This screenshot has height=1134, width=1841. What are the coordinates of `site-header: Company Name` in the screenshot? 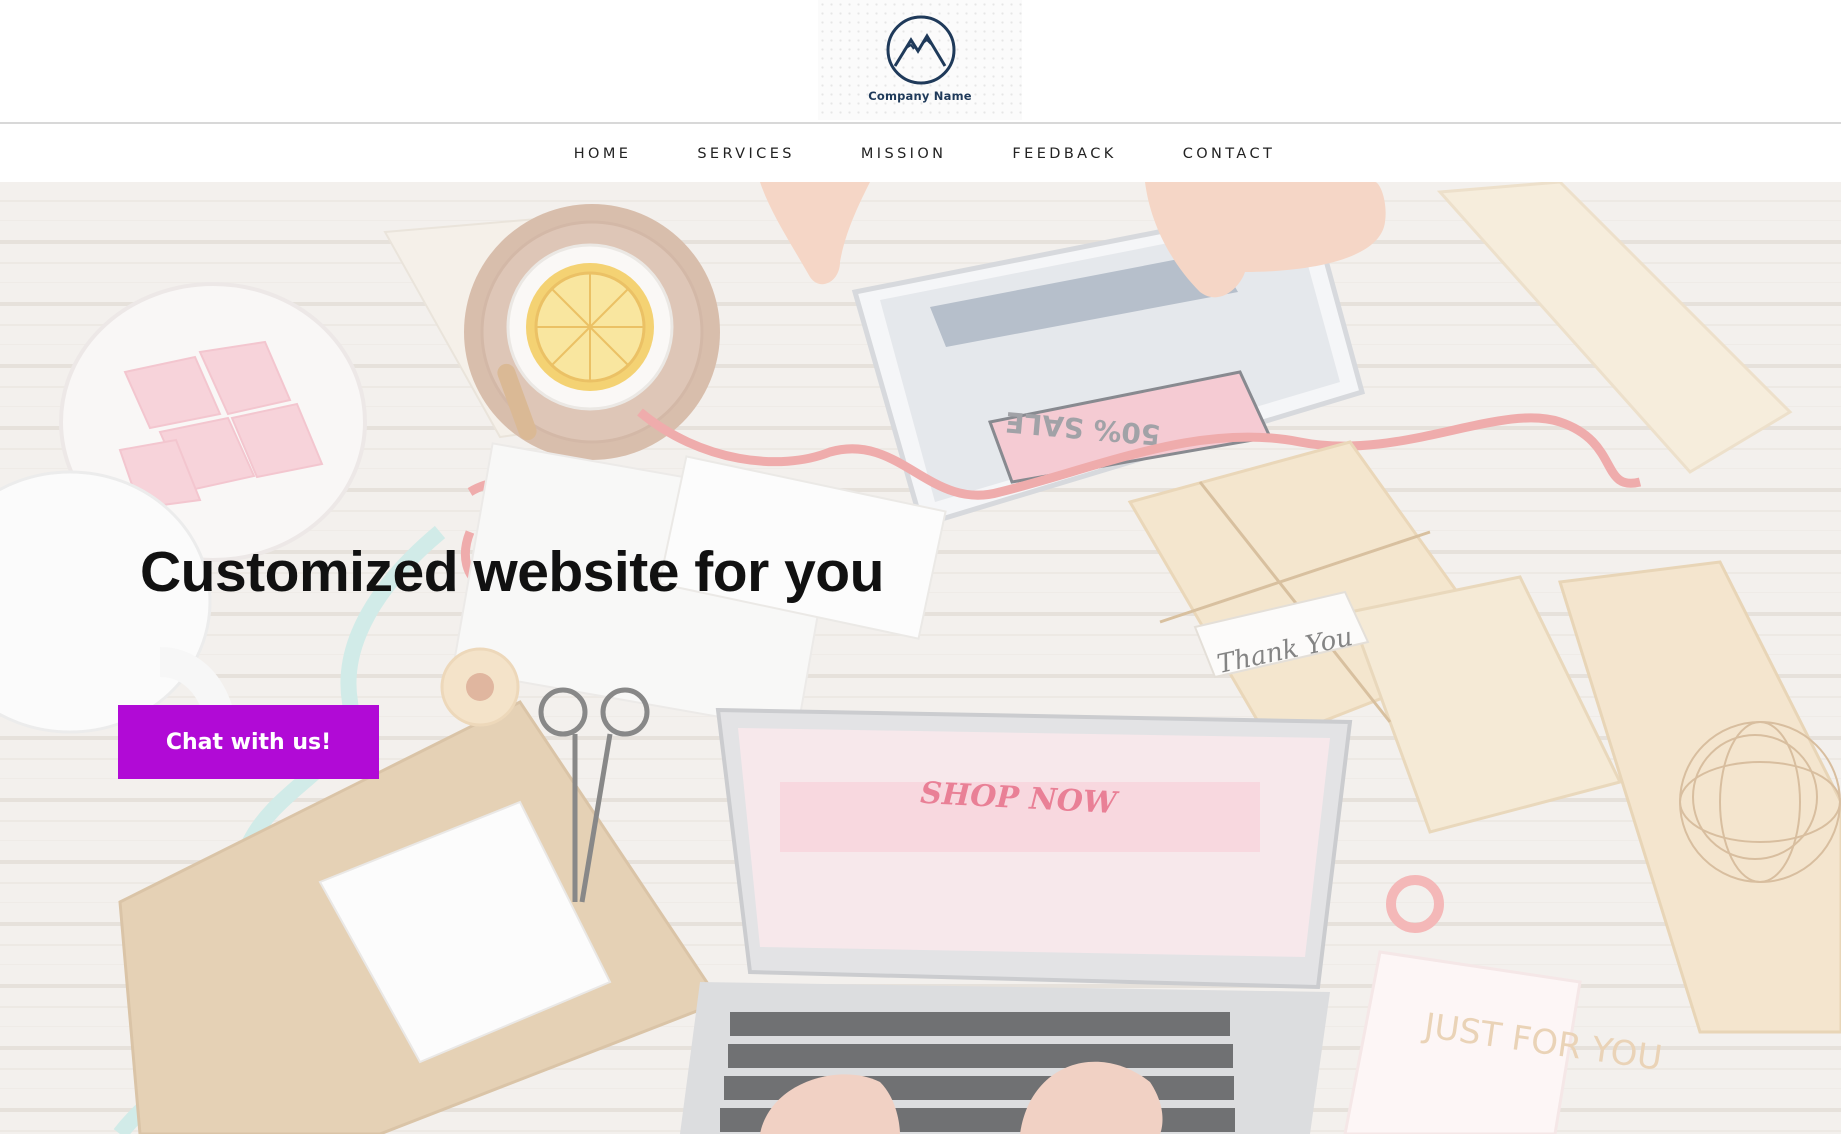 It's located at (920, 62).